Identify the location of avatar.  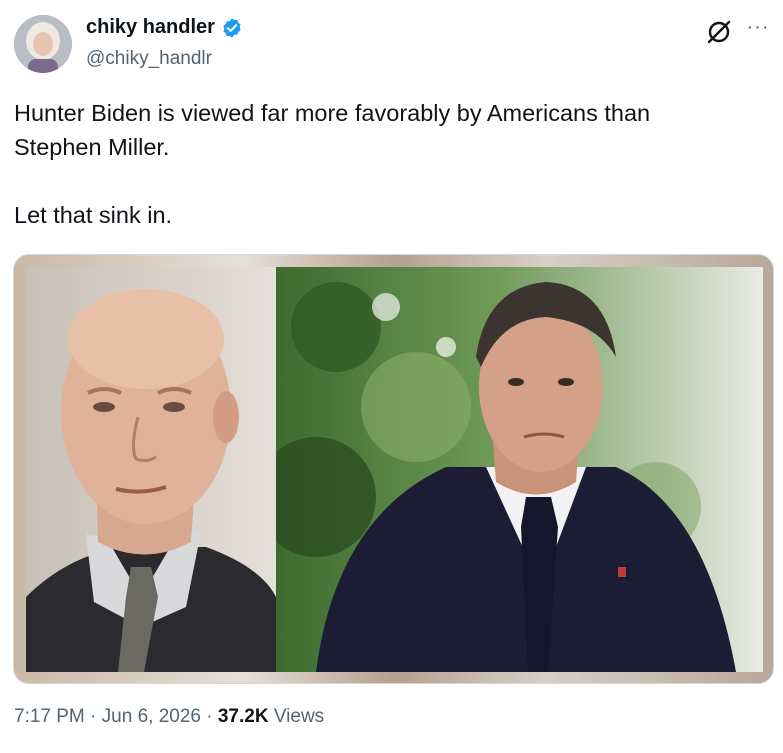
(43, 44).